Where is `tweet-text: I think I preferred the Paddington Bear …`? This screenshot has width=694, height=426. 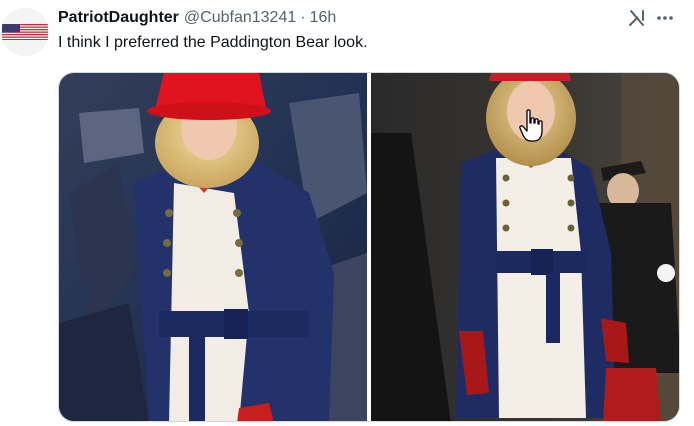 tweet-text: I think I preferred the Paddington Bear … is located at coordinates (213, 42).